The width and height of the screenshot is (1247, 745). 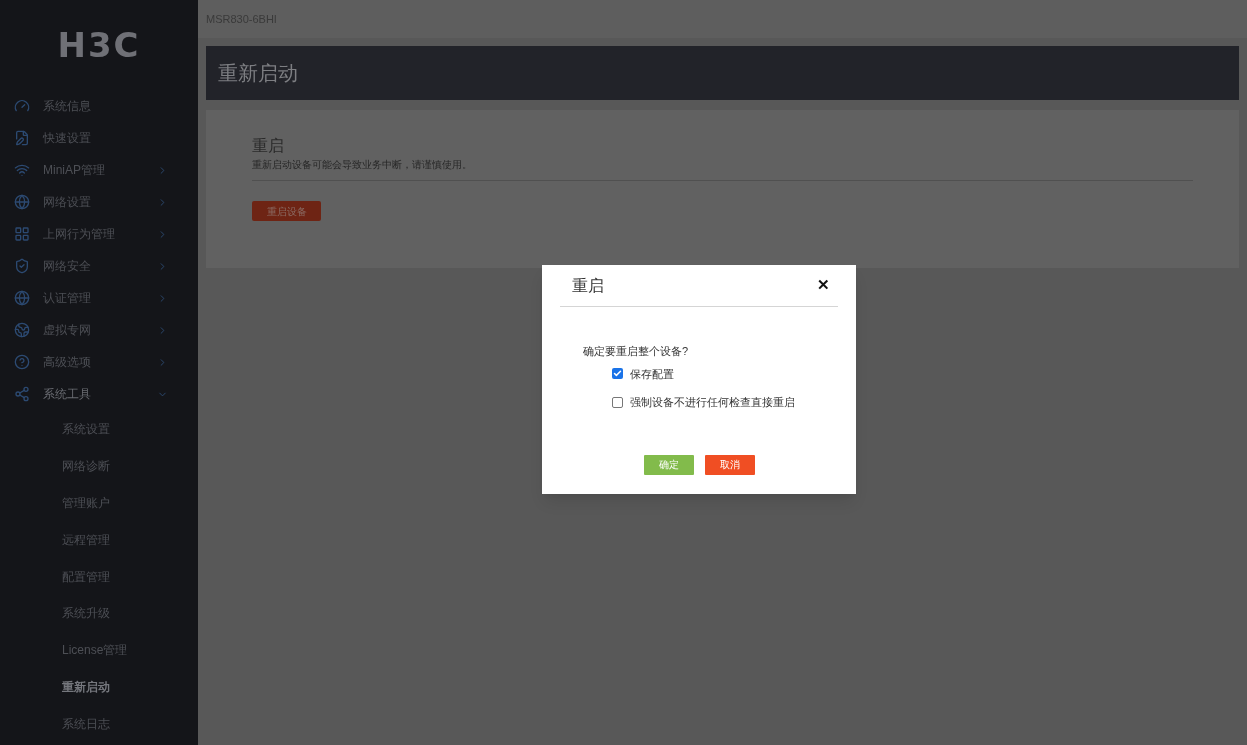 I want to click on restart-device-button: 重启设备, so click(x=286, y=211).